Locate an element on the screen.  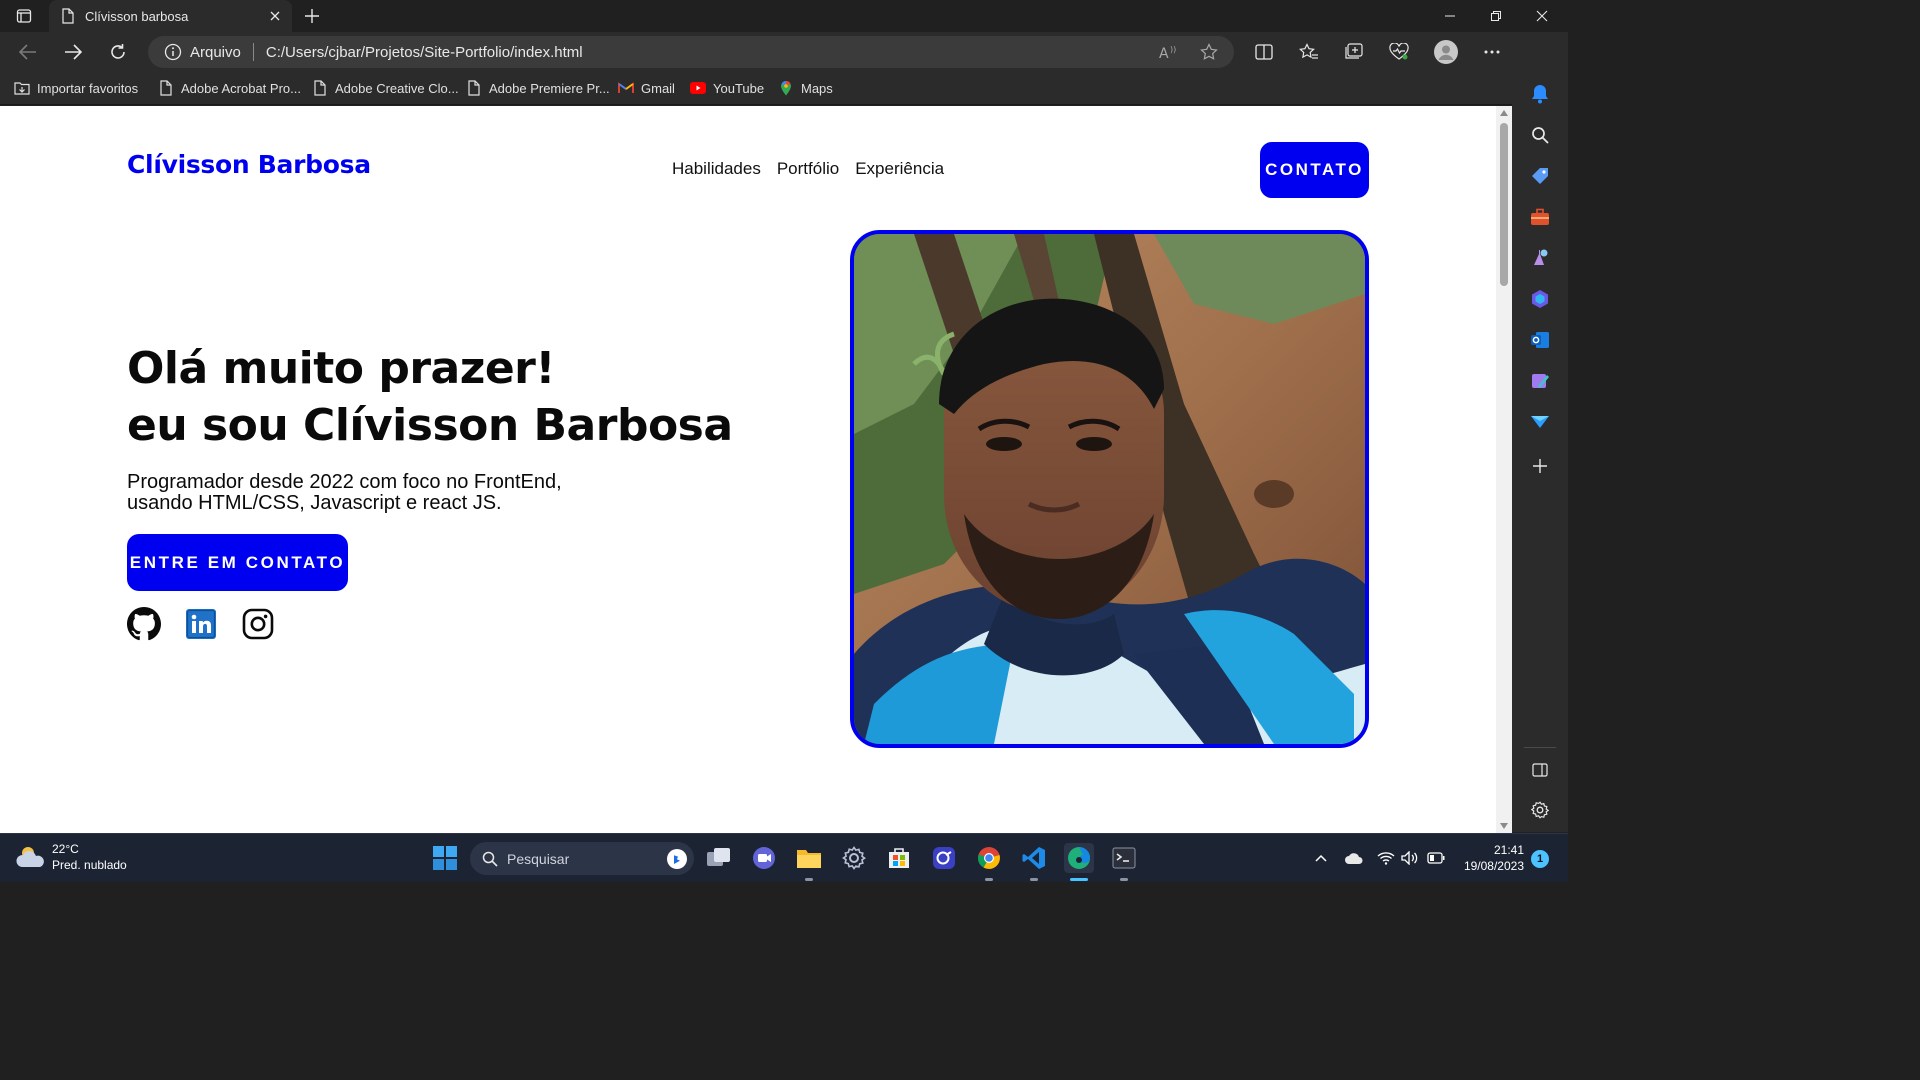
search-icon is located at coordinates (1540, 135).